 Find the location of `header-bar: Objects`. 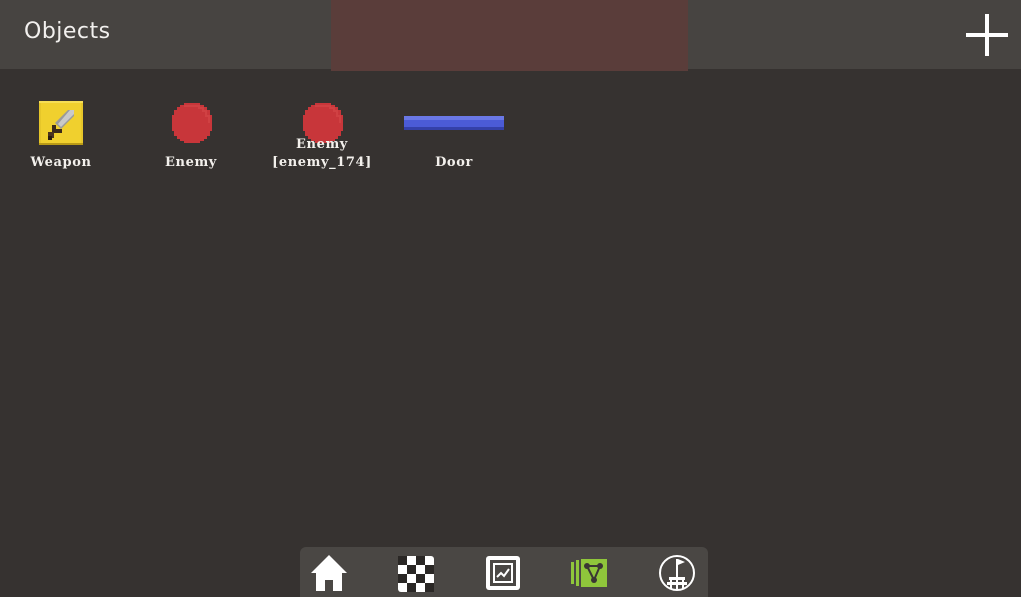

header-bar: Objects is located at coordinates (510, 35).